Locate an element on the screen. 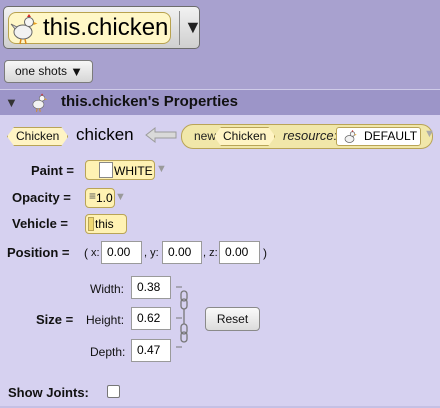 The height and width of the screenshot is (408, 440). show-joints-label: Show Joints: is located at coordinates (48, 392).